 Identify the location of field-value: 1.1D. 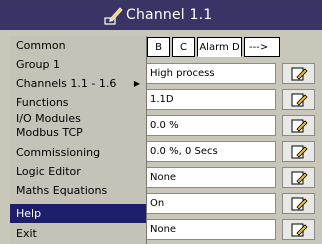
(211, 99).